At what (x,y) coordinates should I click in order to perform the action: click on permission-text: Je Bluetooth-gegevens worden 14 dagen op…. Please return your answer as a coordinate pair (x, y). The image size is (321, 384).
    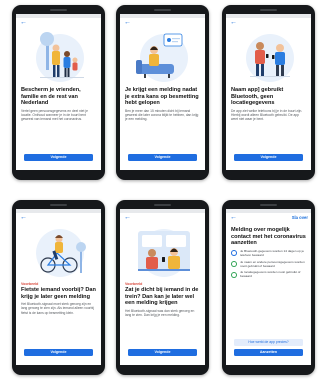
    Looking at the image, I should click on (272, 252).